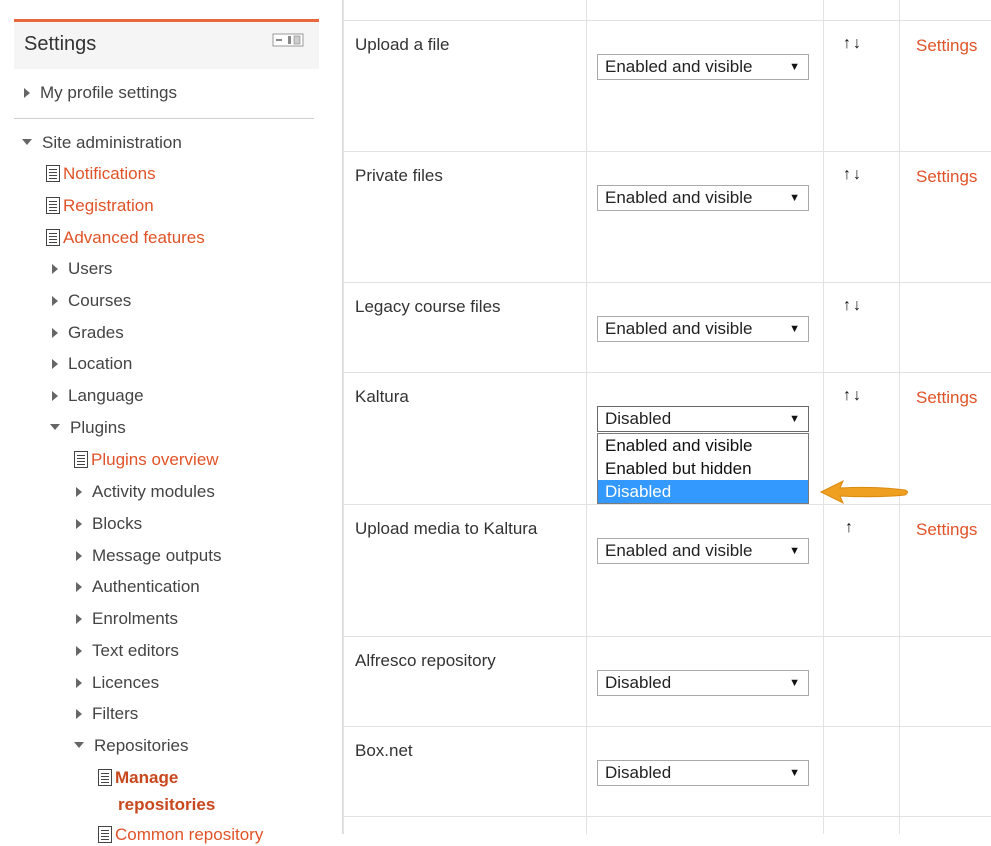  I want to click on tree-language: Language, so click(98, 396).